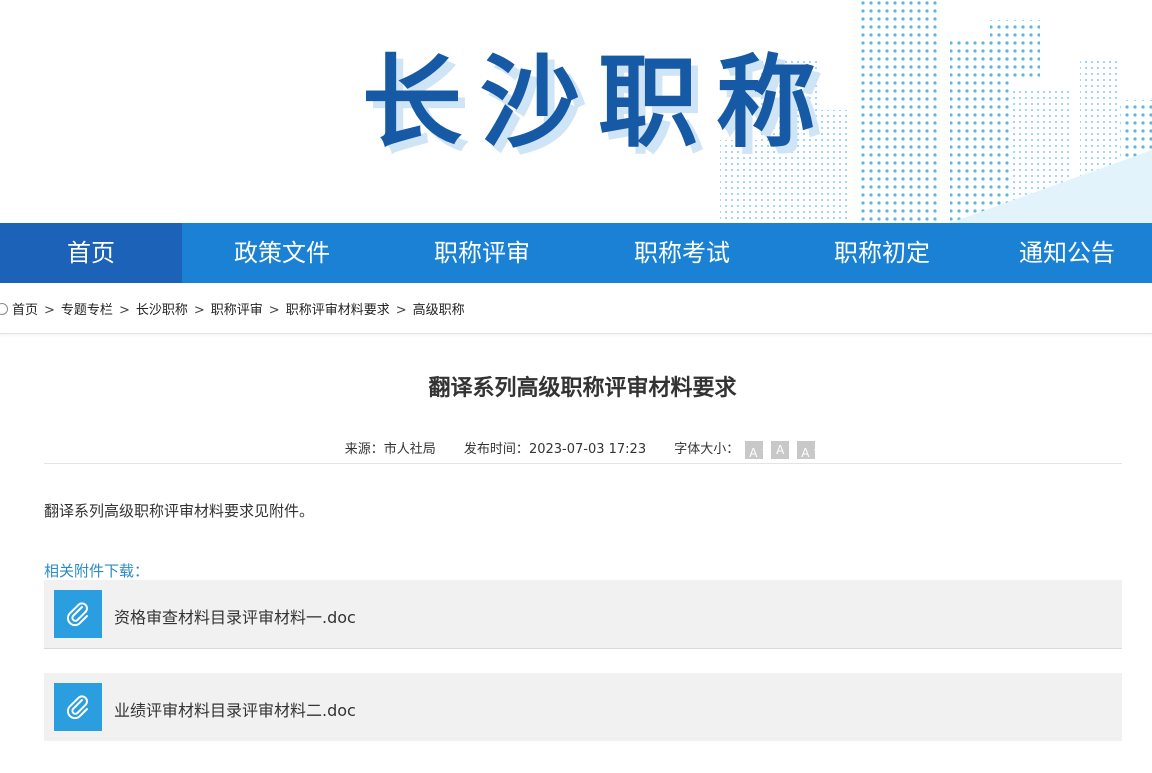  What do you see at coordinates (439, 310) in the screenshot?
I see `breadcrumb-item-senior: 高级职称` at bounding box center [439, 310].